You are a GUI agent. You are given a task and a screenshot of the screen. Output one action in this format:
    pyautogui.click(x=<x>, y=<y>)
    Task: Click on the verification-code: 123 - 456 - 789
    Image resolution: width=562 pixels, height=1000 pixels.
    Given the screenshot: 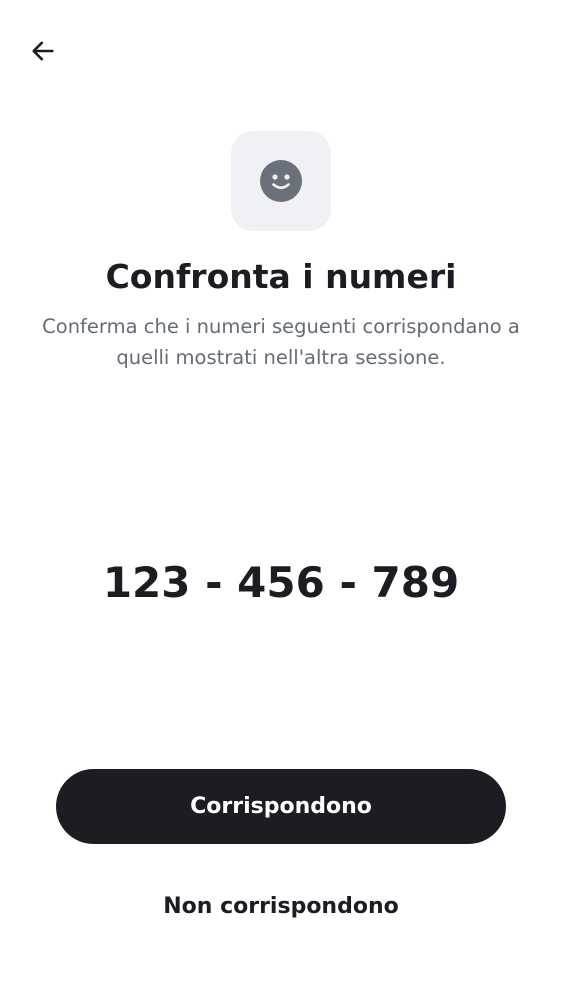 What is the action you would take?
    pyautogui.click(x=281, y=582)
    